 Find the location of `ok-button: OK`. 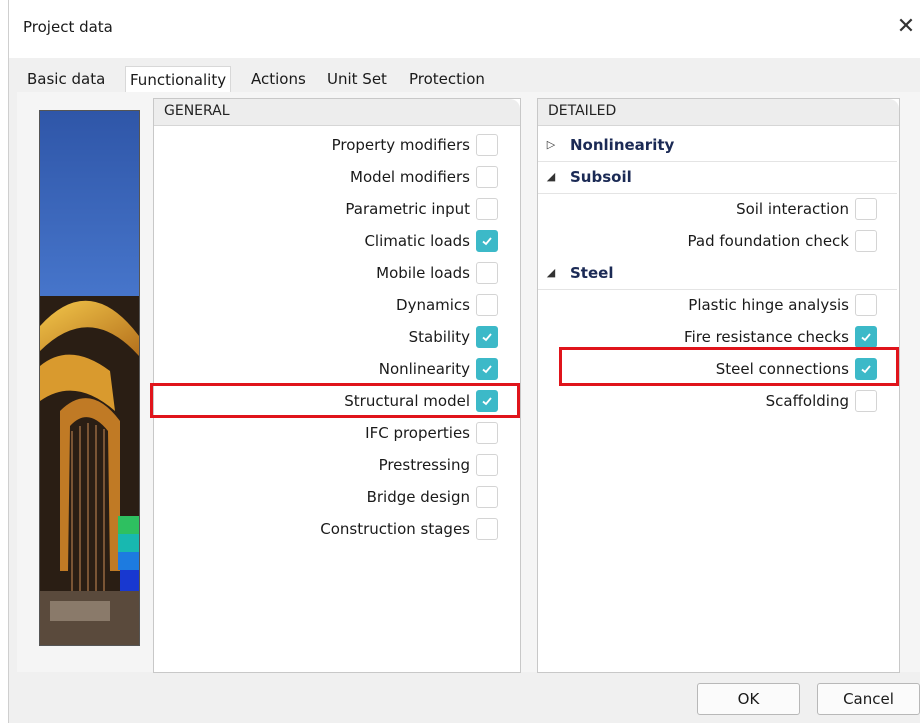

ok-button: OK is located at coordinates (748, 699).